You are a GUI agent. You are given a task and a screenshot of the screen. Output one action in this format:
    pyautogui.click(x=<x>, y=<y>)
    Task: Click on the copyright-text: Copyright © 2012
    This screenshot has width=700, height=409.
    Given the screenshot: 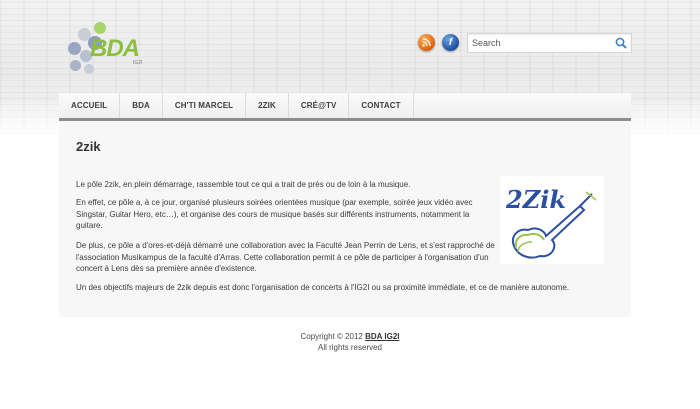 What is the action you would take?
    pyautogui.click(x=331, y=336)
    